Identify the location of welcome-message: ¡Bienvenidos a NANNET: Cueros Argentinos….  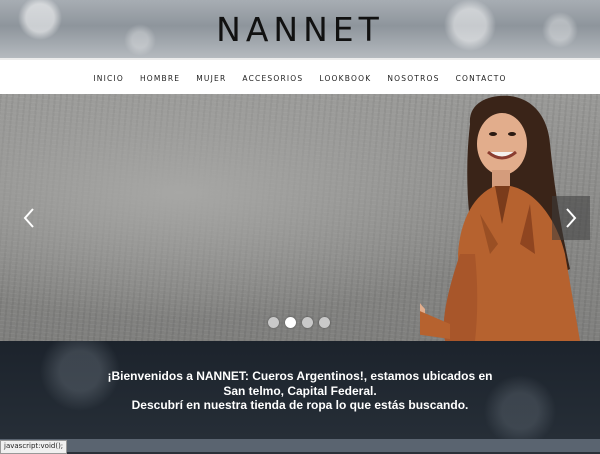
(300, 391).